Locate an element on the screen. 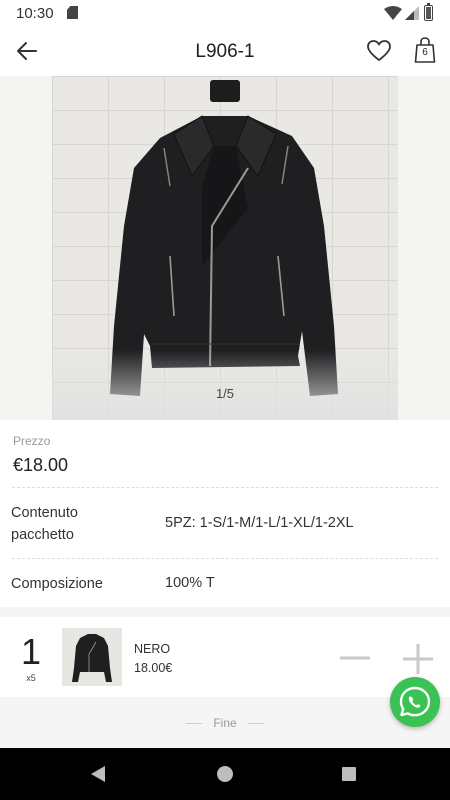 This screenshot has height=800, width=450. signal-icon is located at coordinates (412, 13).